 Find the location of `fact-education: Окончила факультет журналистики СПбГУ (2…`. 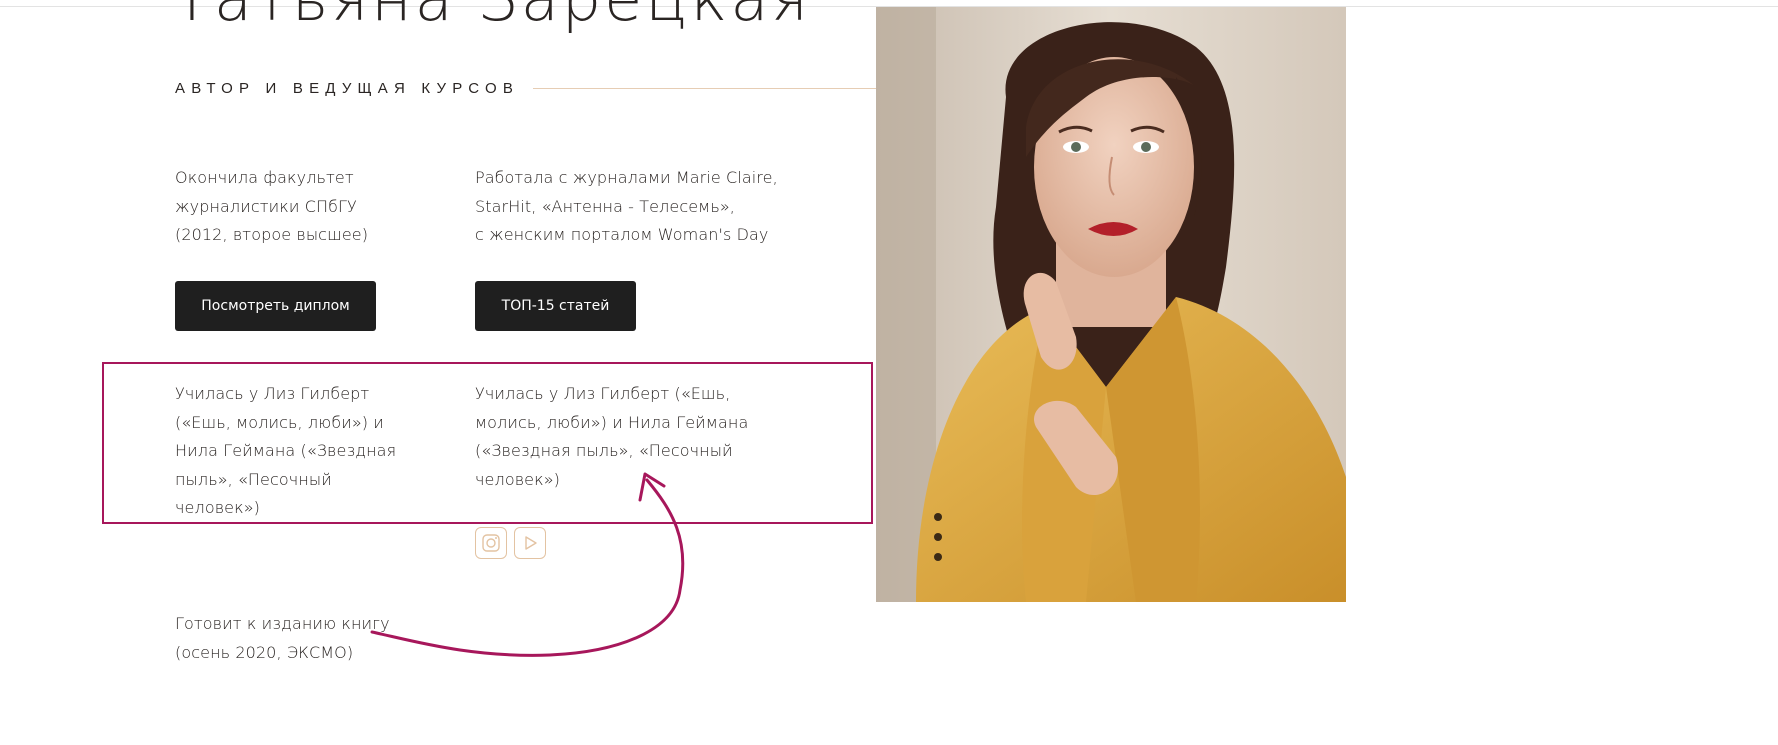

fact-education: Окончила факультет журналистики СПбГУ (2… is located at coordinates (271, 207).